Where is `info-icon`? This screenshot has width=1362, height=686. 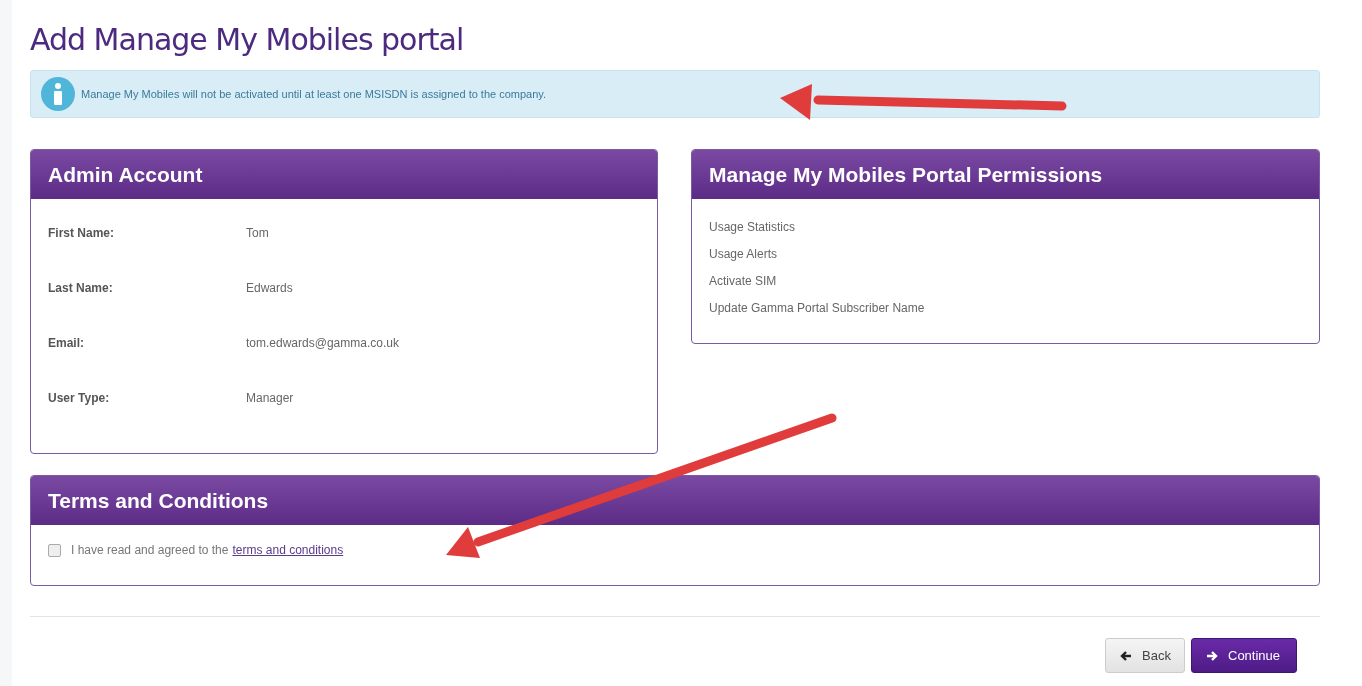 info-icon is located at coordinates (58, 94).